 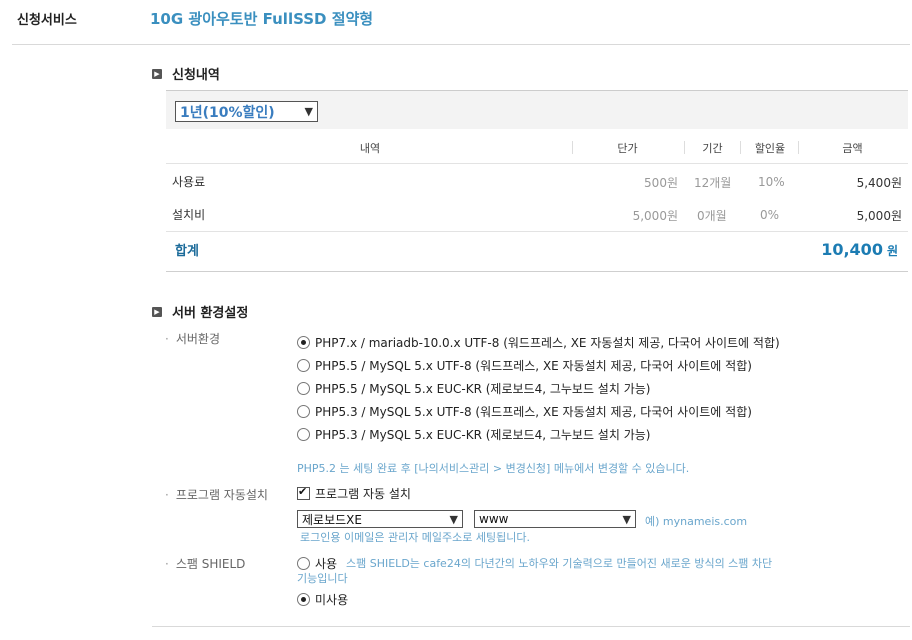 What do you see at coordinates (661, 183) in the screenshot?
I see `row-unit-price: 500원` at bounding box center [661, 183].